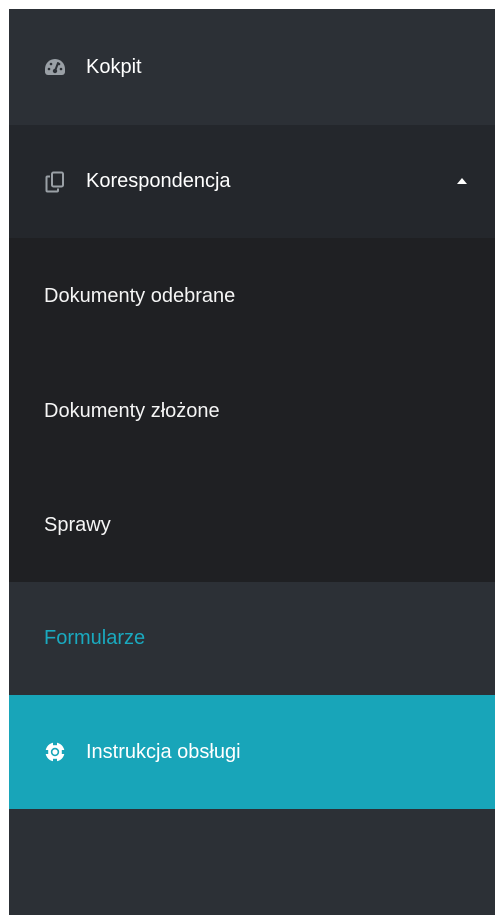 The width and height of the screenshot is (495, 915). Describe the element at coordinates (252, 181) in the screenshot. I see `sidebar-item-korespondencja: Korespondencja` at that location.